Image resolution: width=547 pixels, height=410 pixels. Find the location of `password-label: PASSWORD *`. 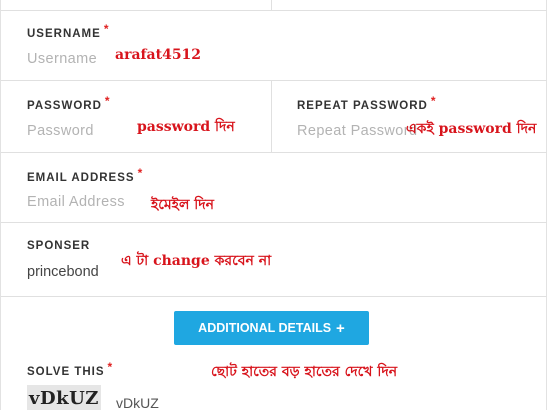

password-label: PASSWORD * is located at coordinates (69, 103).